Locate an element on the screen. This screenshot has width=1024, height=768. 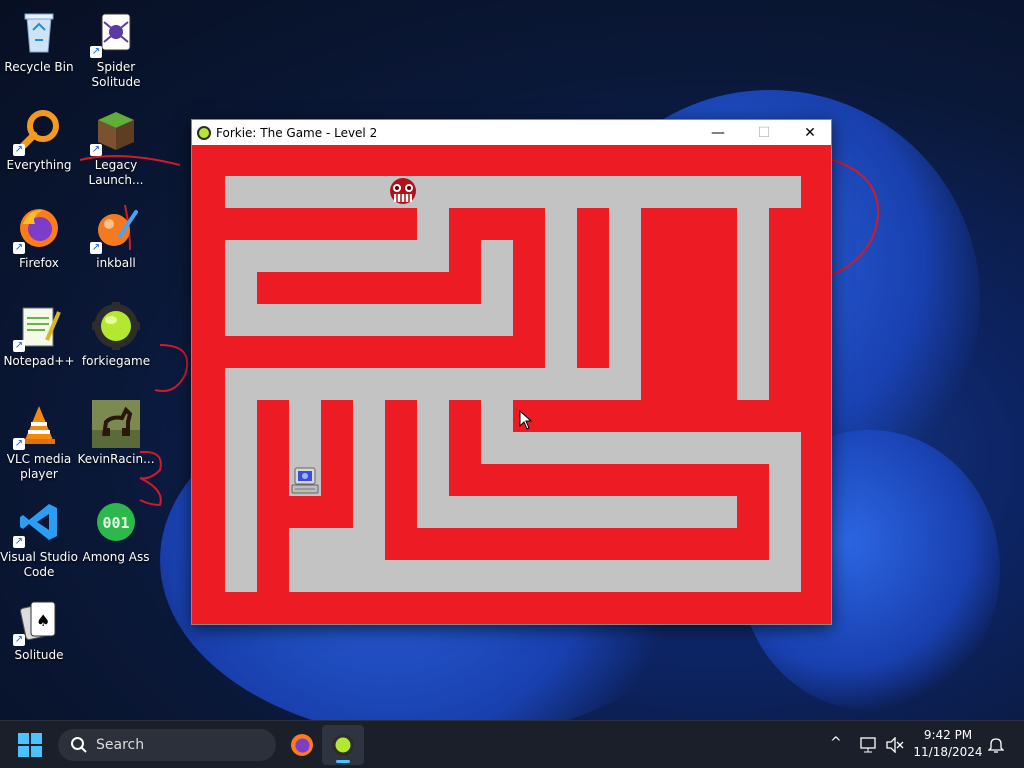
desktop-icon-label: inkball is located at coordinates (116, 263).